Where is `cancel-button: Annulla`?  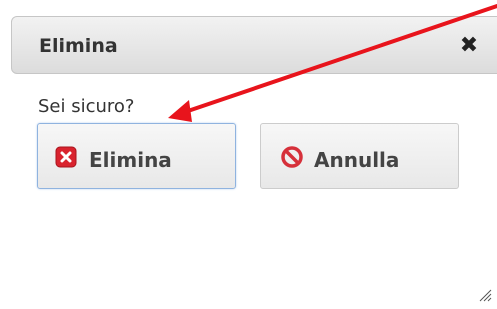
cancel-button: Annulla is located at coordinates (359, 156).